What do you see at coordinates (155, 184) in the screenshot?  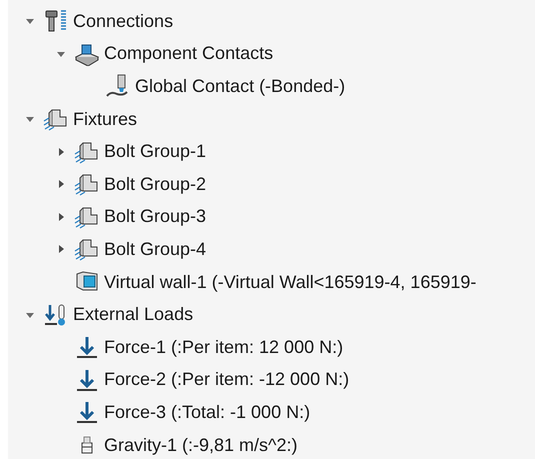 I see `tree-item: Bolt Group-2` at bounding box center [155, 184].